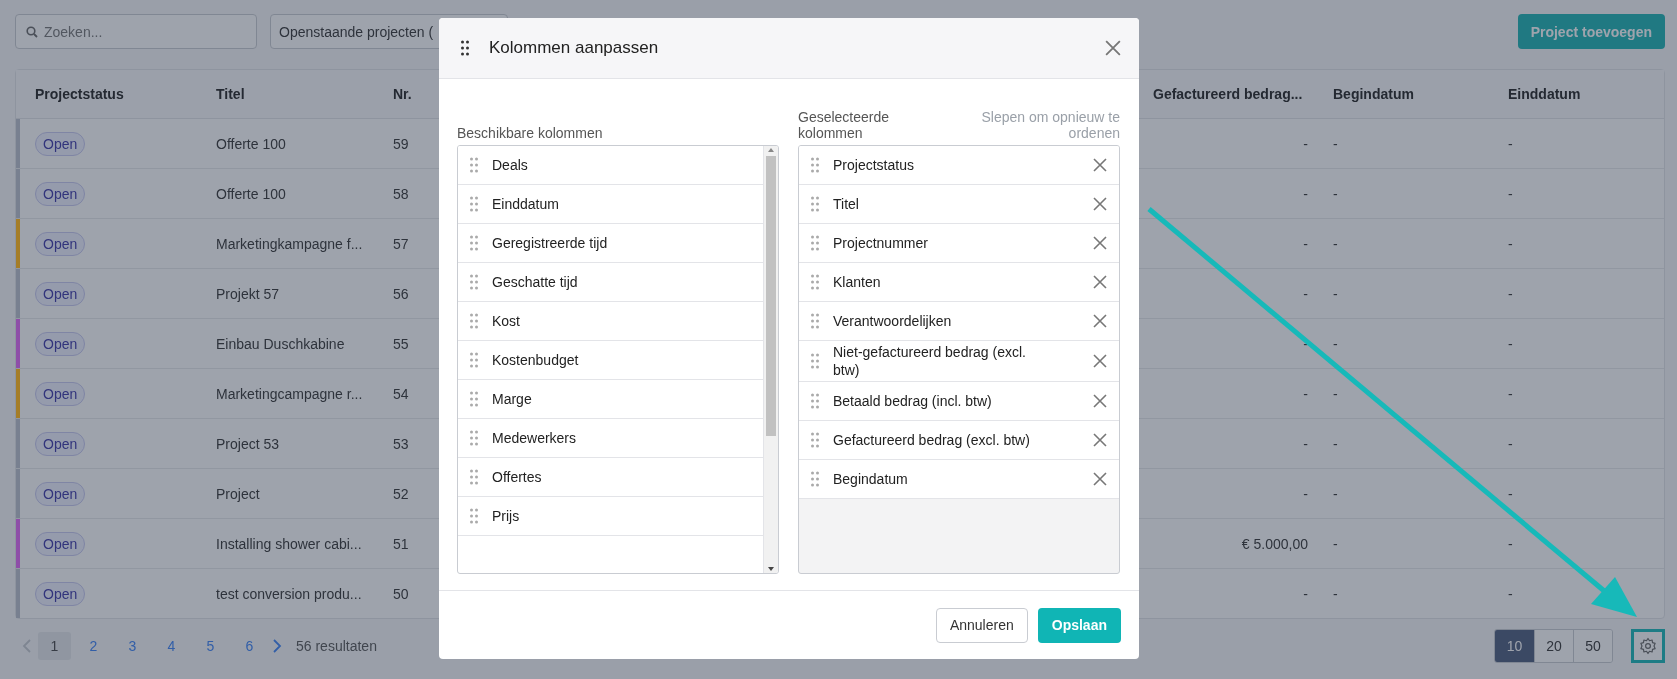 The width and height of the screenshot is (1677, 679). Describe the element at coordinates (401, 393) in the screenshot. I see `table-cell-text: 54` at that location.